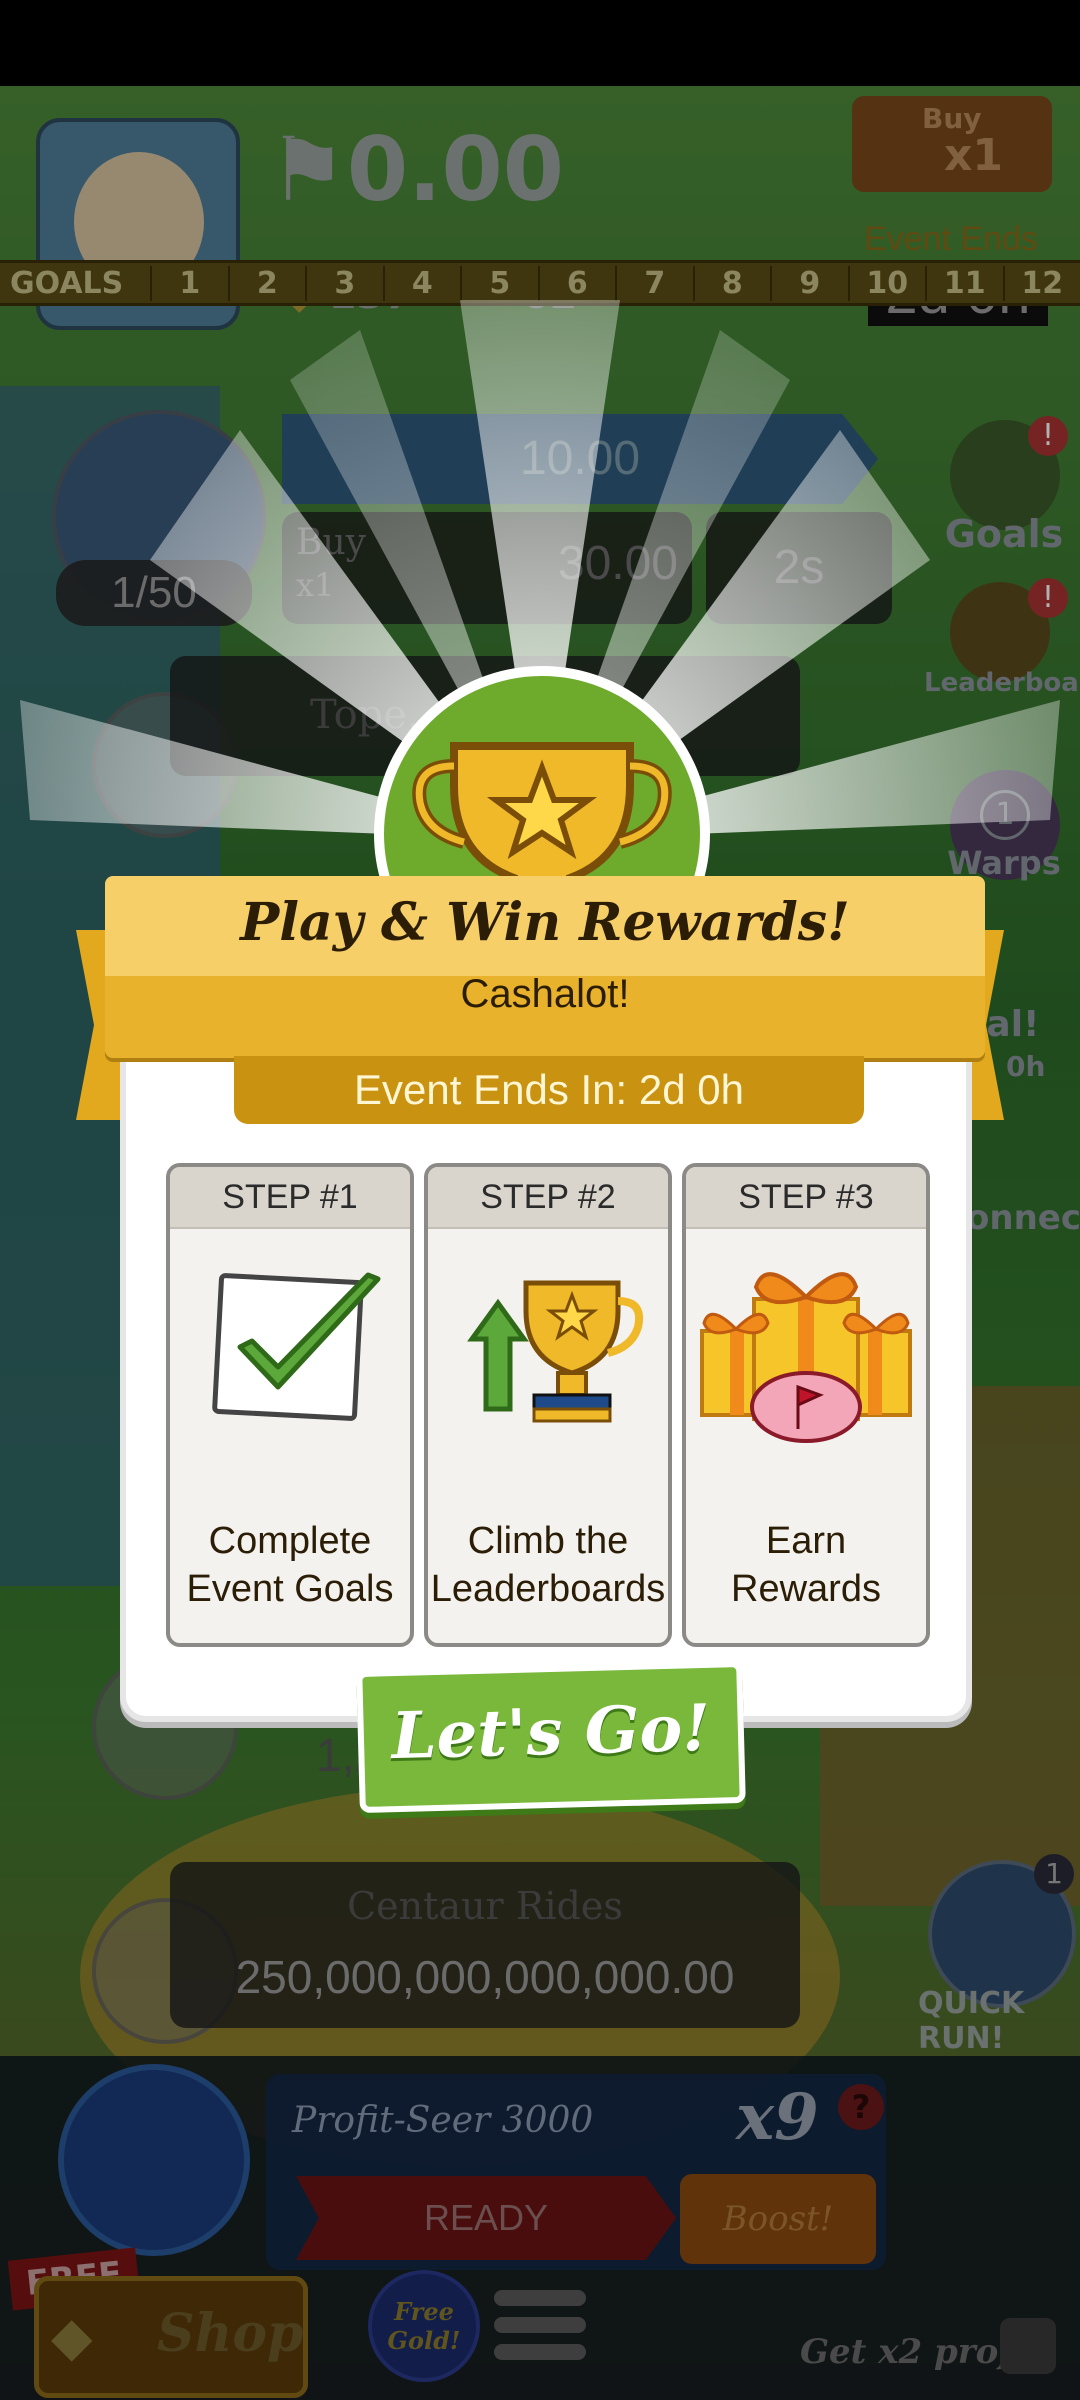 The width and height of the screenshot is (1080, 2400). I want to click on step-heading: STEP #2, so click(548, 1198).